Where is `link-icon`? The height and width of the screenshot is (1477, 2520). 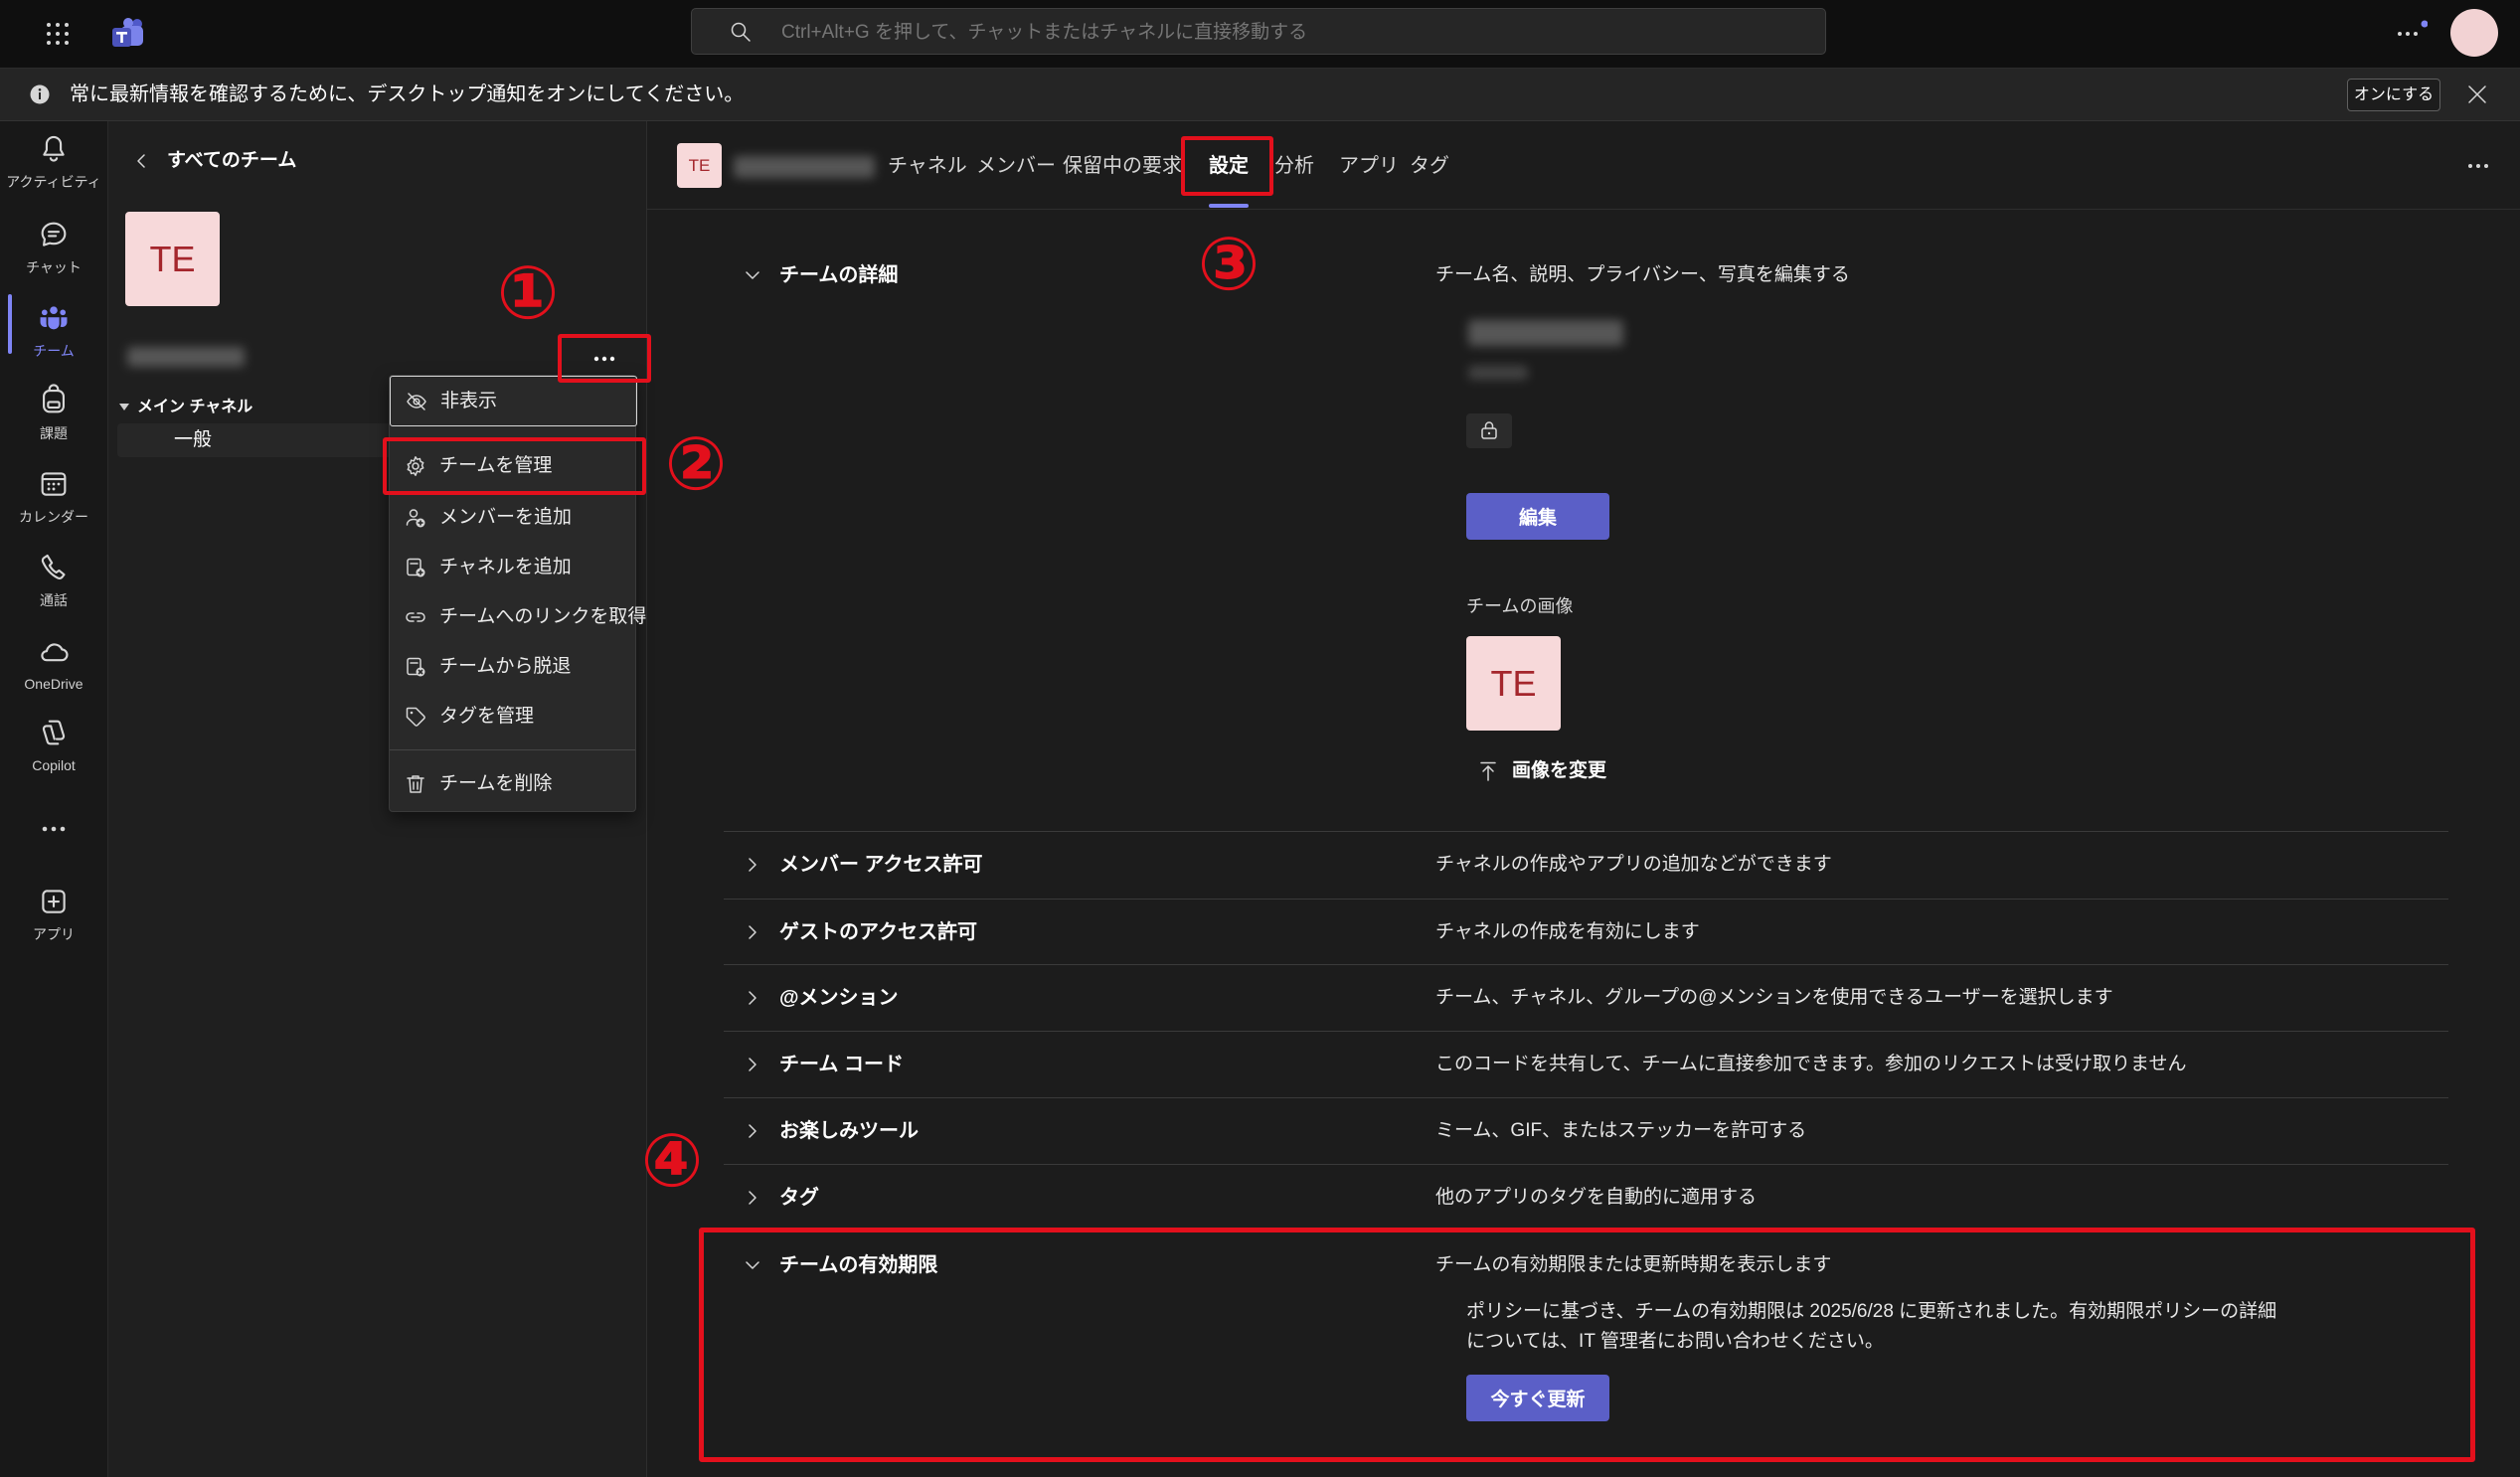 link-icon is located at coordinates (415, 617).